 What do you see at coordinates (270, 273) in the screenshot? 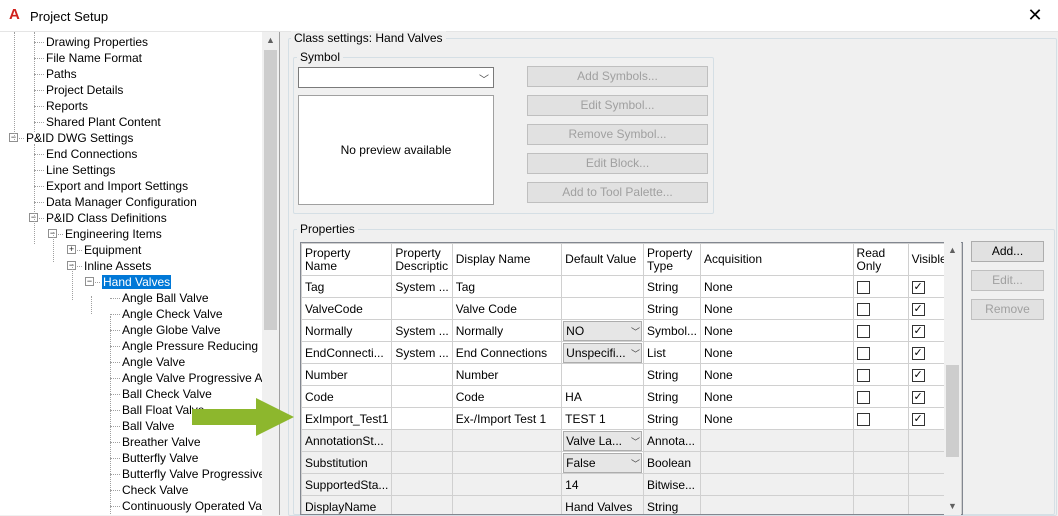
I see `tree-scrollbar: ▲` at bounding box center [270, 273].